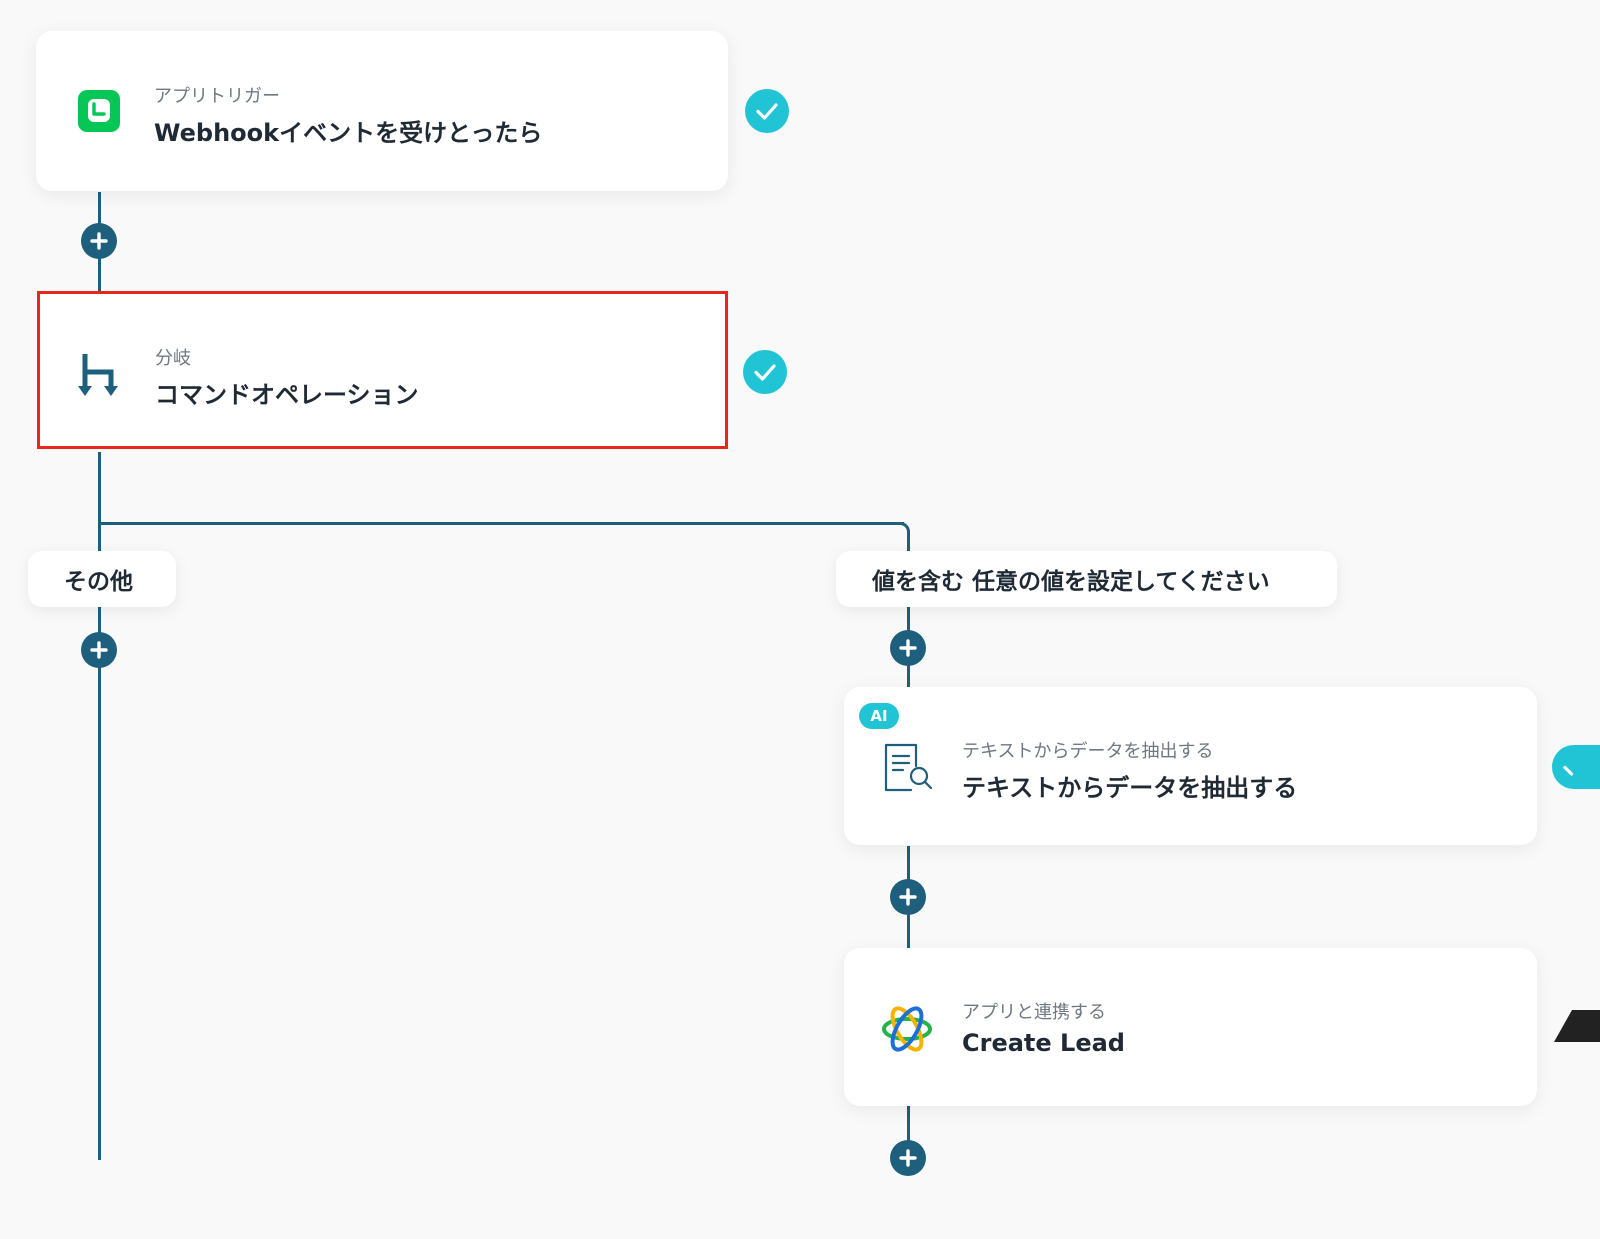 This screenshot has height=1239, width=1600. What do you see at coordinates (909, 770) in the screenshot?
I see `document-search-icon` at bounding box center [909, 770].